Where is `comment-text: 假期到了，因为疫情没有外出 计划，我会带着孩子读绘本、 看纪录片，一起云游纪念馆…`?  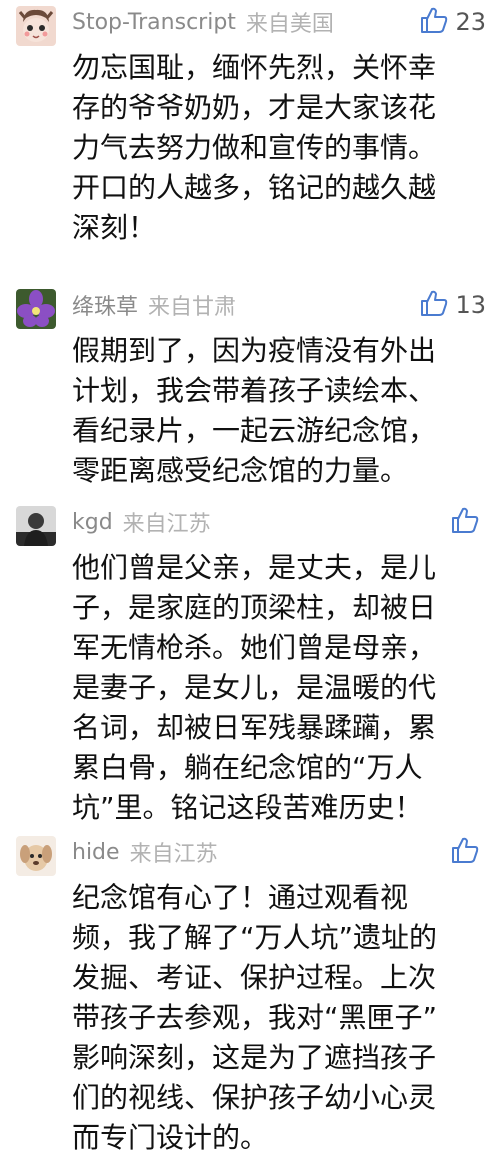 comment-text: 假期到了，因为疫情没有外出 计划，我会带着孩子读绘本、 看纪录片，一起云游纪念馆… is located at coordinates (277, 411).